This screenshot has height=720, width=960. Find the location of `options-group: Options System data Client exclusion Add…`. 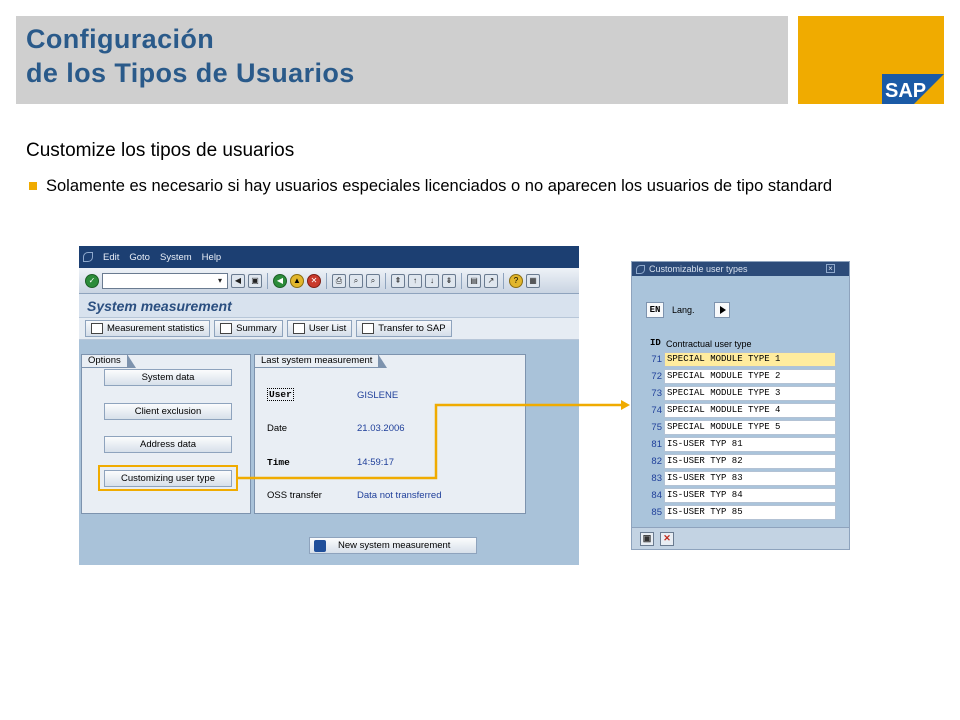

options-group: Options System data Client exclusion Add… is located at coordinates (166, 434).